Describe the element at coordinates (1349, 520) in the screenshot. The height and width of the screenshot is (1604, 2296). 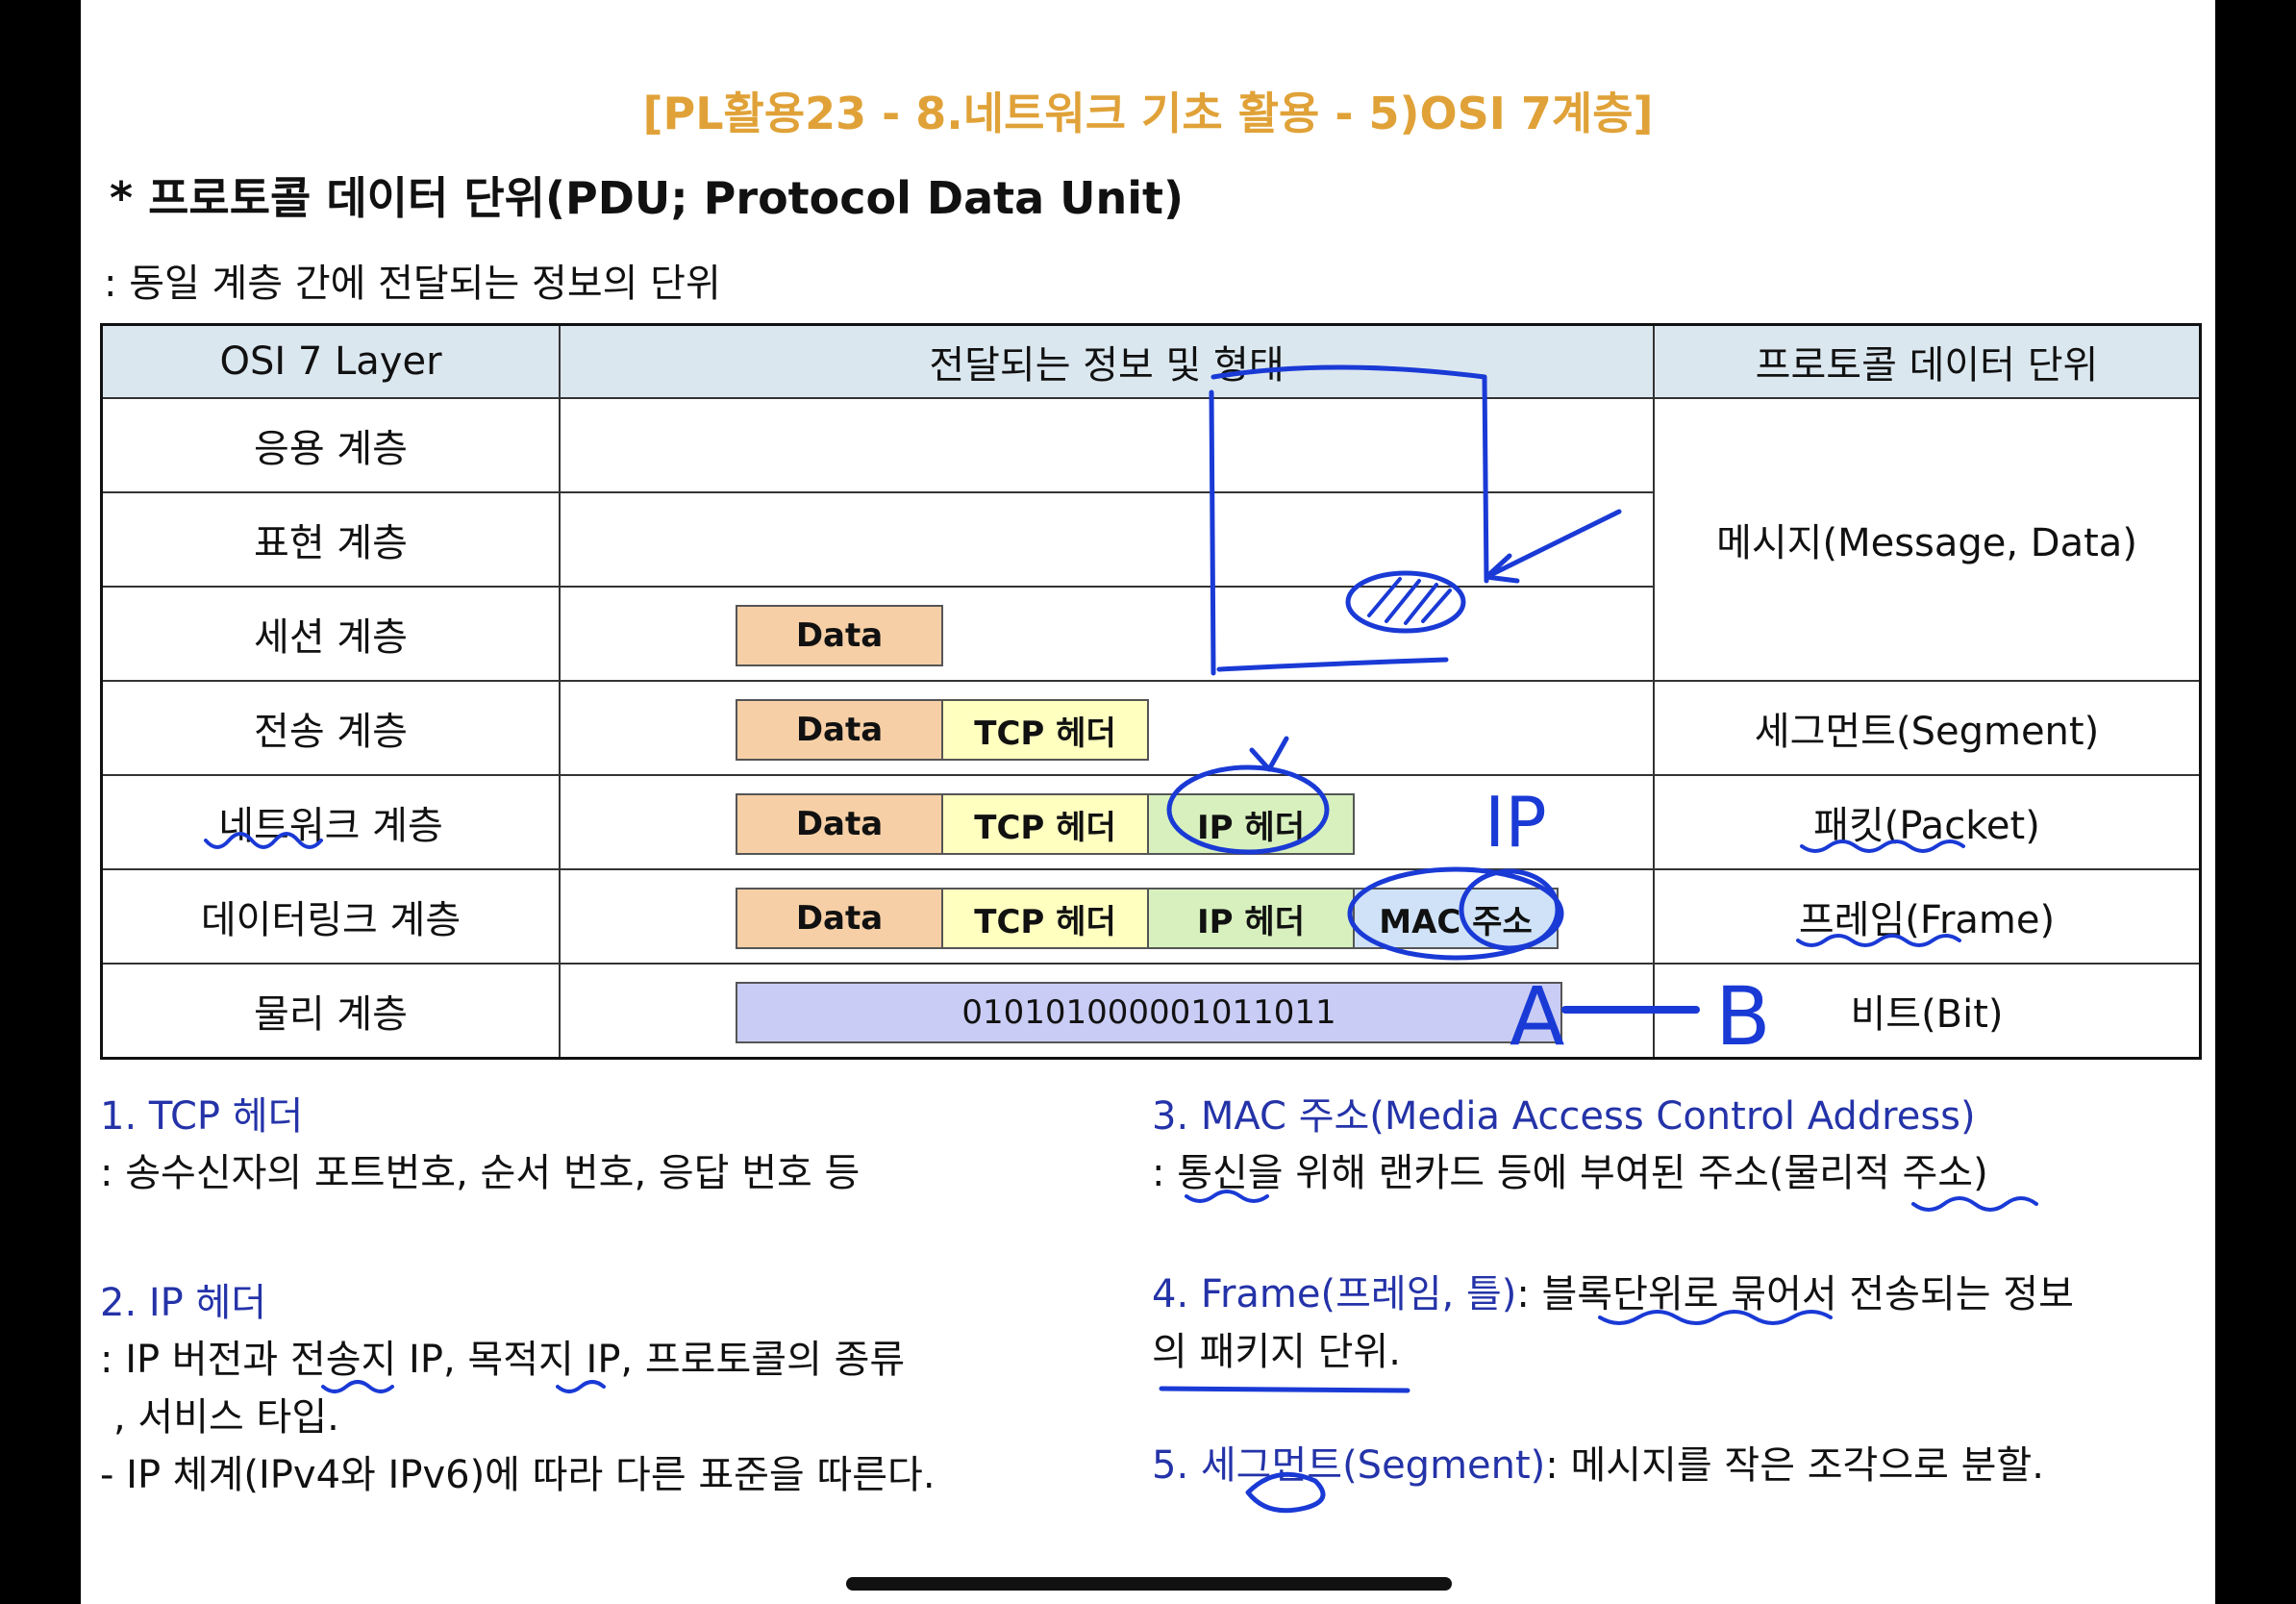
I see `ink-rectangle` at that location.